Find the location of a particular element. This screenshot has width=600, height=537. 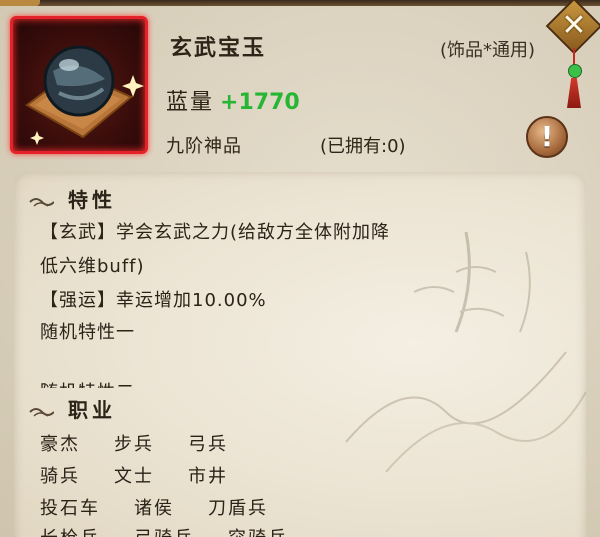

traits-title: 特性 is located at coordinates (92, 200).